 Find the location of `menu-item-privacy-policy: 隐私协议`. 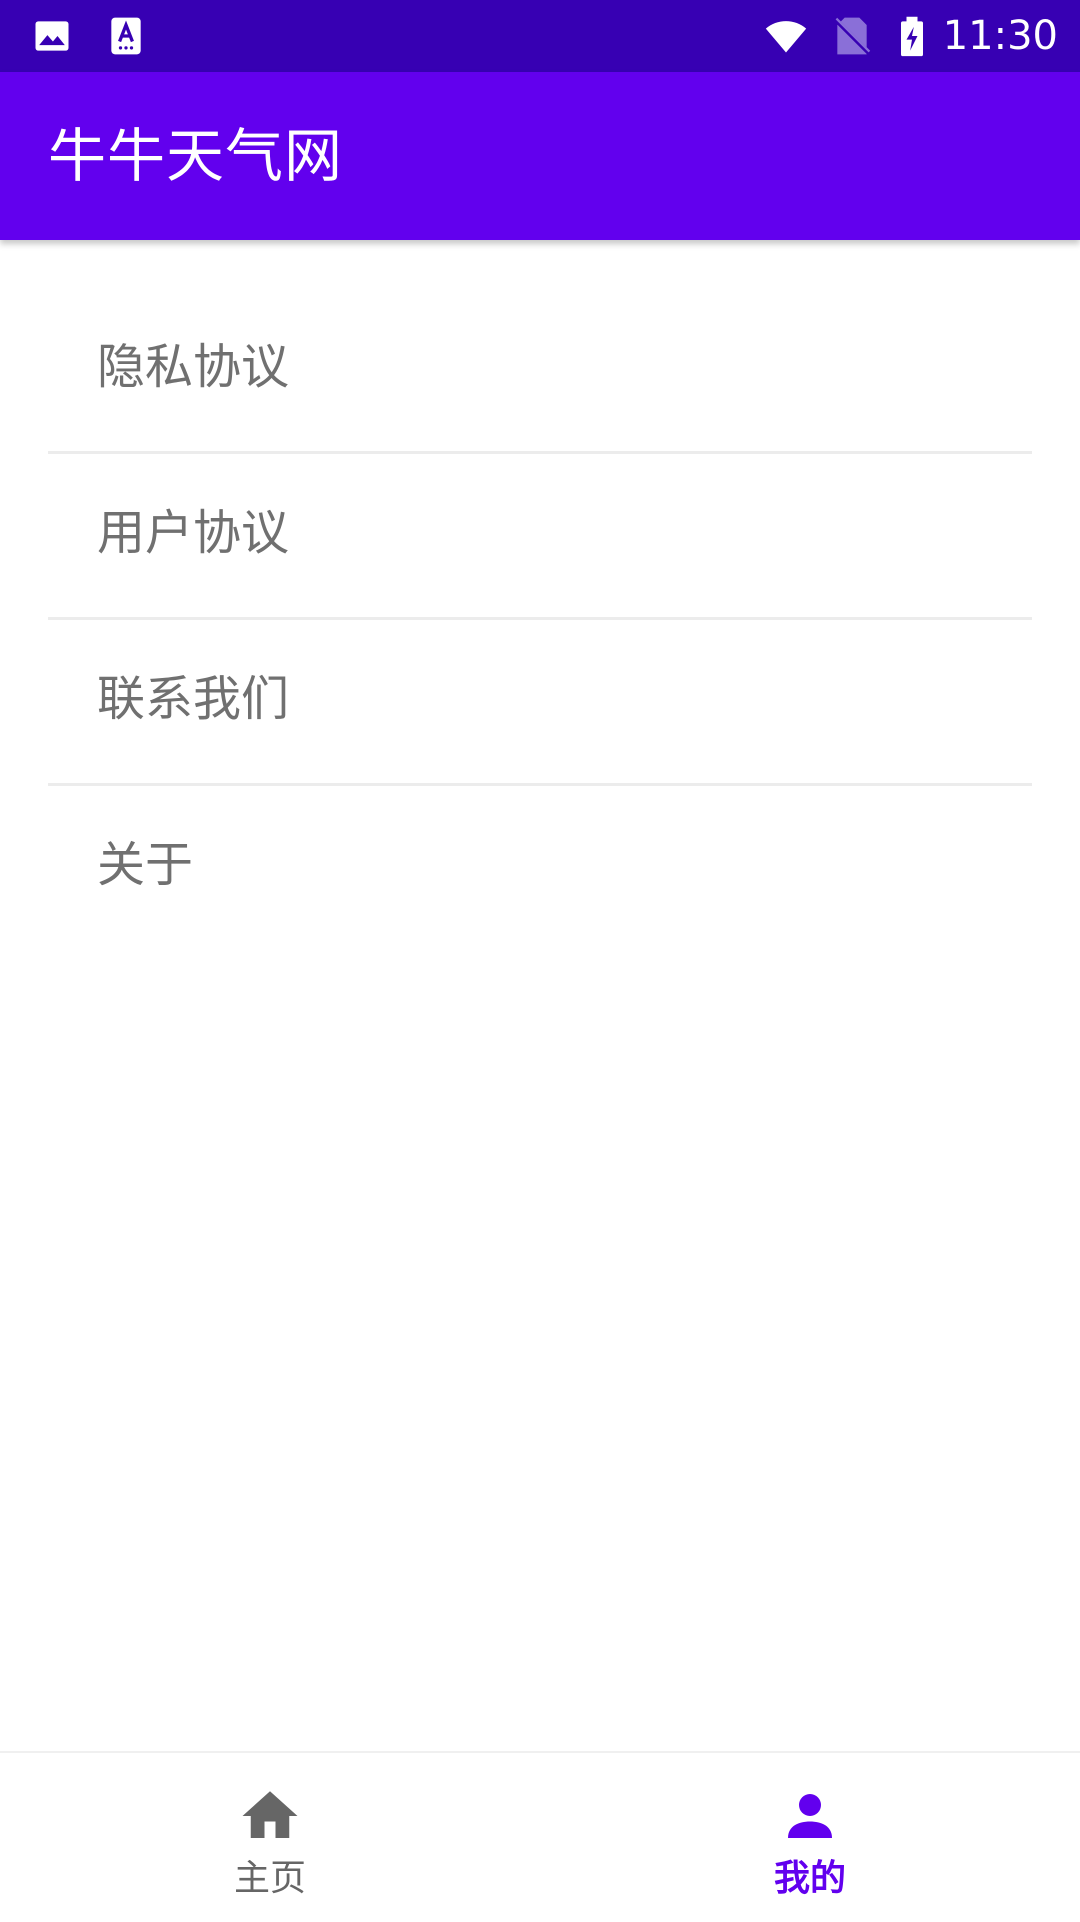

menu-item-privacy-policy: 隐私协议 is located at coordinates (540, 371).